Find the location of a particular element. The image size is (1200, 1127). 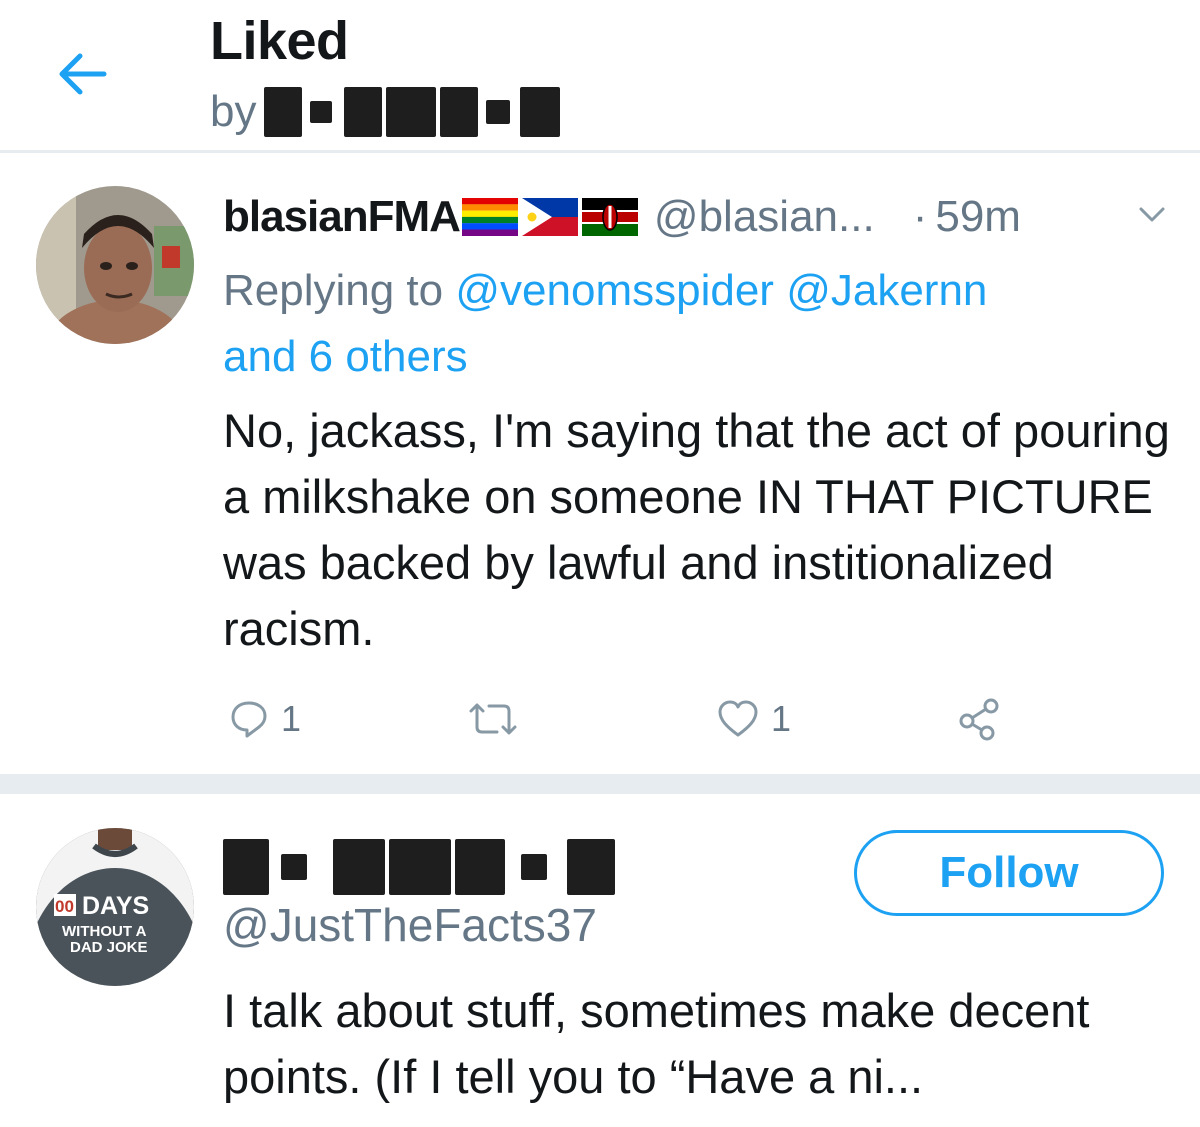

replying-label: Replying to is located at coordinates (333, 290).